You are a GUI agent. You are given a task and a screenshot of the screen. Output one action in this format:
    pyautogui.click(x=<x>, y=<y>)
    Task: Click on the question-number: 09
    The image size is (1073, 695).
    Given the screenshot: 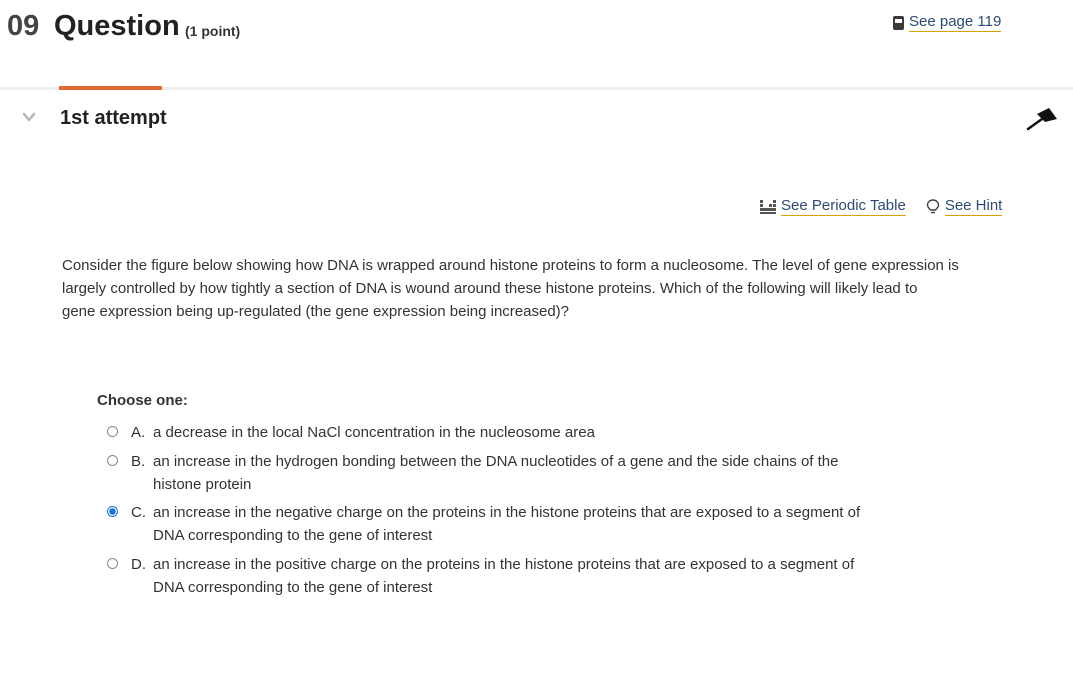 What is the action you would take?
    pyautogui.click(x=23, y=26)
    